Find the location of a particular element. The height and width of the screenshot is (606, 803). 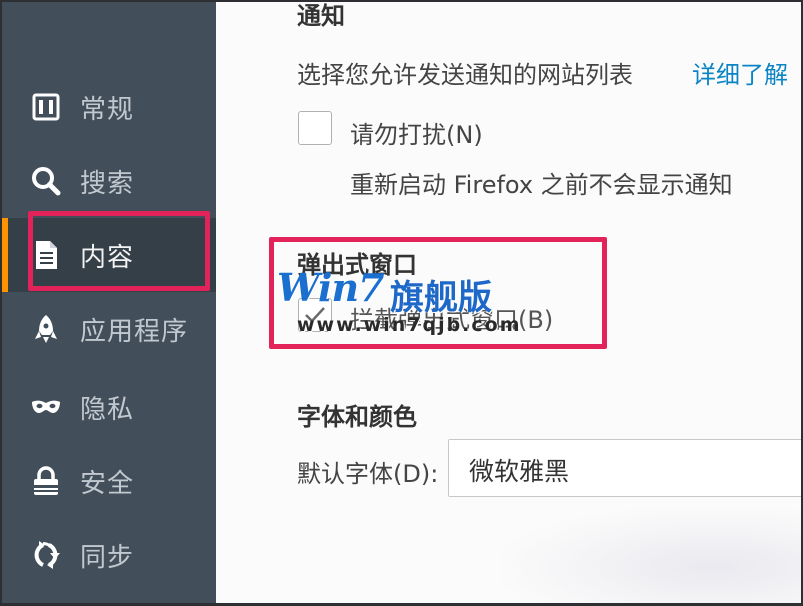

sidebar-item-applications: 应用程序 is located at coordinates (109, 329).